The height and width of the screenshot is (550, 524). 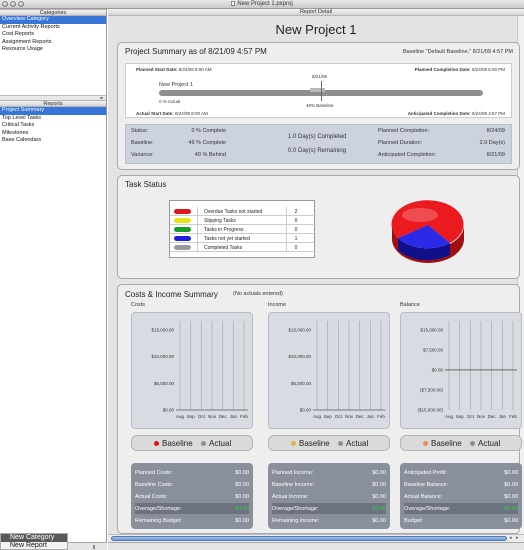 What do you see at coordinates (309, 538) in the screenshot?
I see `scrollbar-thumb` at bounding box center [309, 538].